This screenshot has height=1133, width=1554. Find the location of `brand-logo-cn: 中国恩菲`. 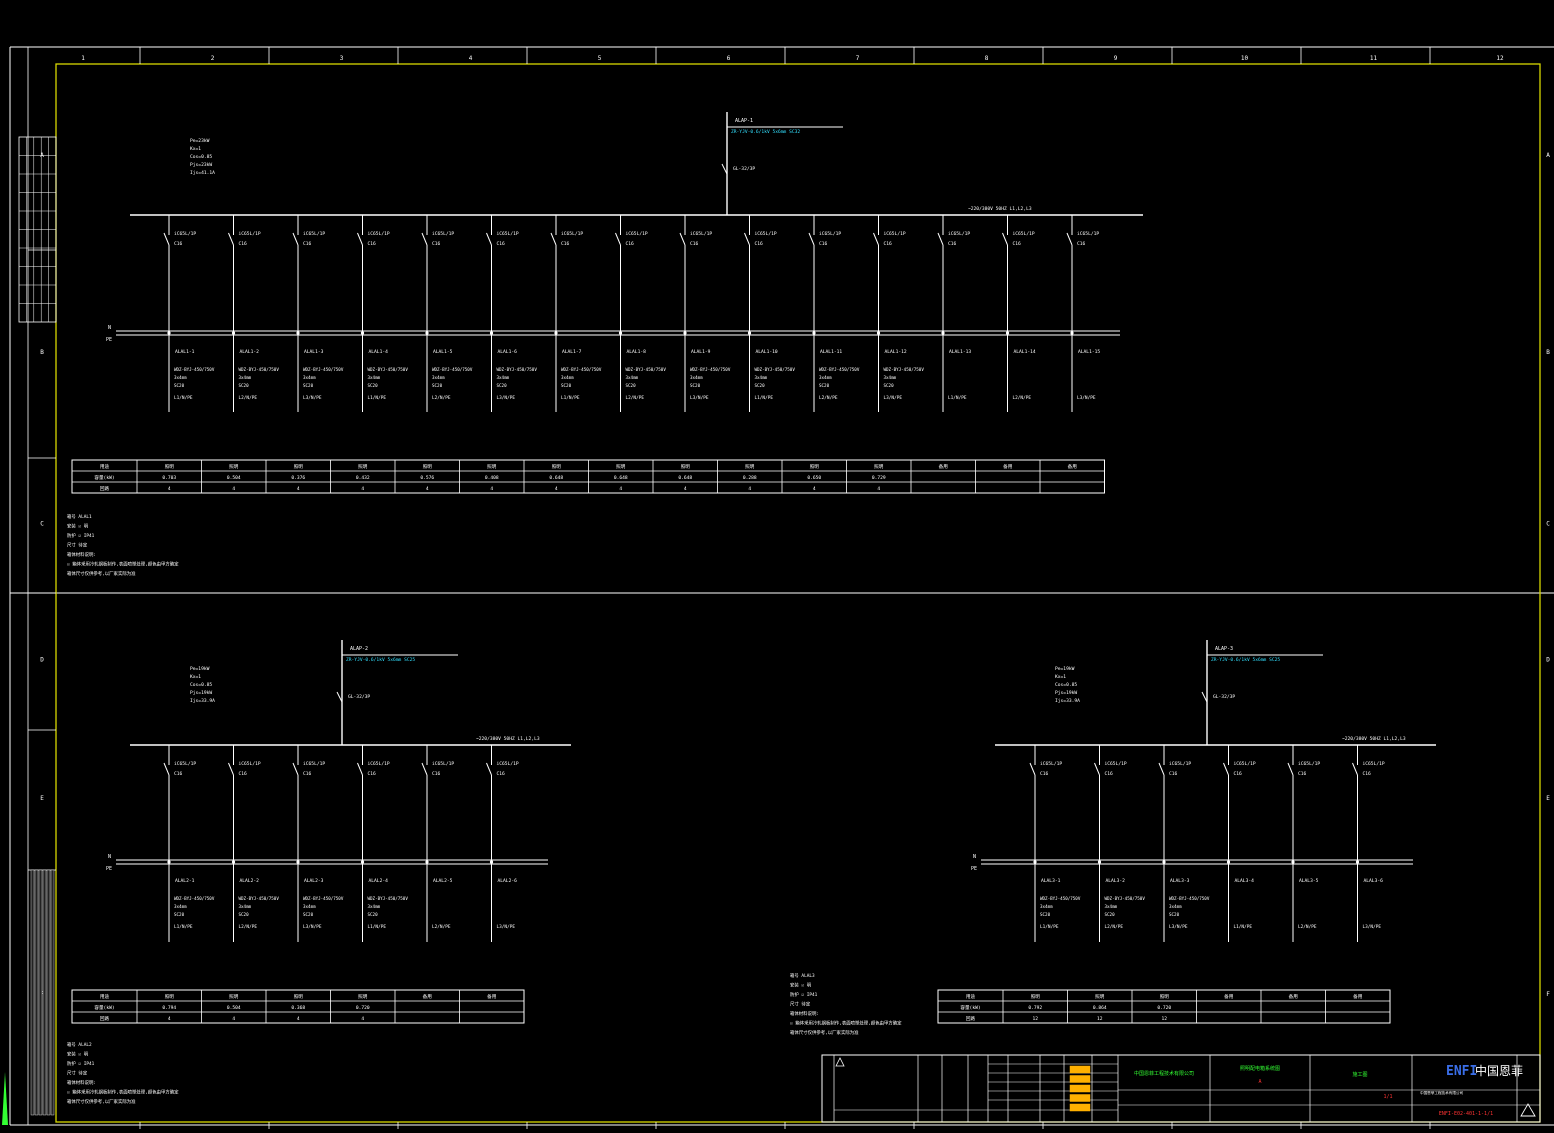

brand-logo-cn: 中国恩菲 is located at coordinates (1499, 1070).